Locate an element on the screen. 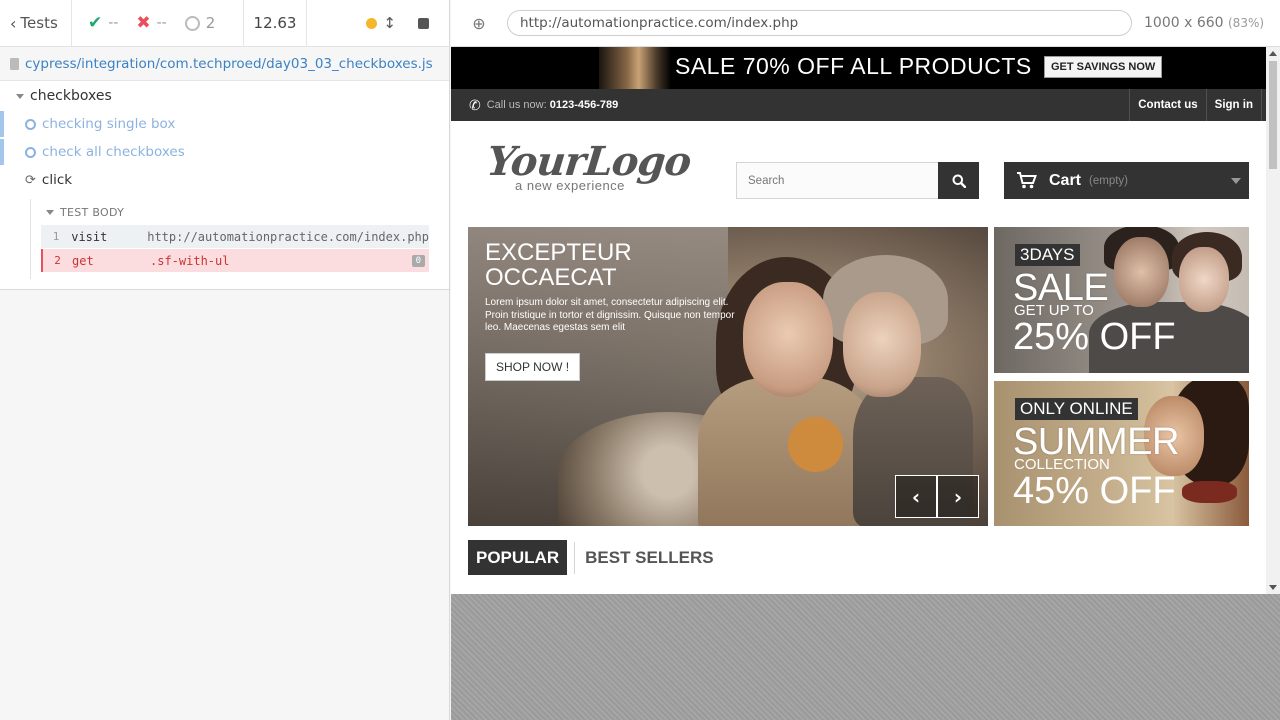  slider-title: EXCEPTEUR OCCAECAT is located at coordinates (558, 265).